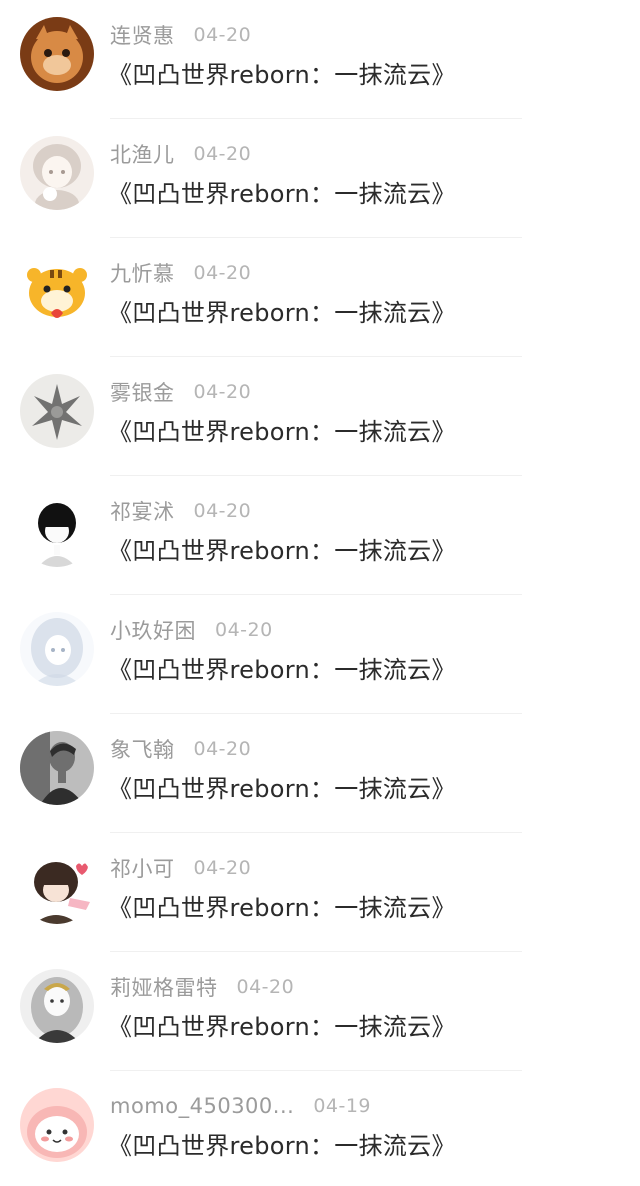 The width and height of the screenshot is (640, 1186). I want to click on list-item: 九忻慕 04-20 《凹凸世界reborn：一抹流云》, so click(320, 297).